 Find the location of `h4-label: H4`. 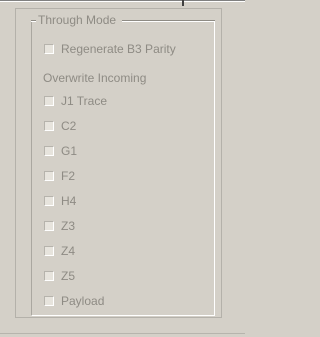

h4-label: H4 is located at coordinates (69, 201).